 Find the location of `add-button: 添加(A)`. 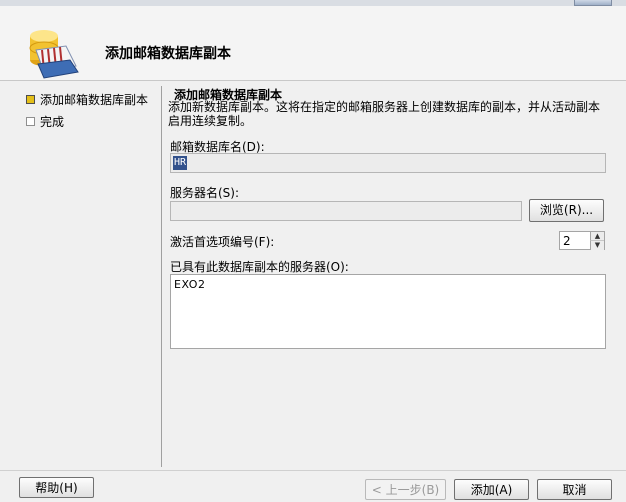

add-button: 添加(A) is located at coordinates (491, 489).